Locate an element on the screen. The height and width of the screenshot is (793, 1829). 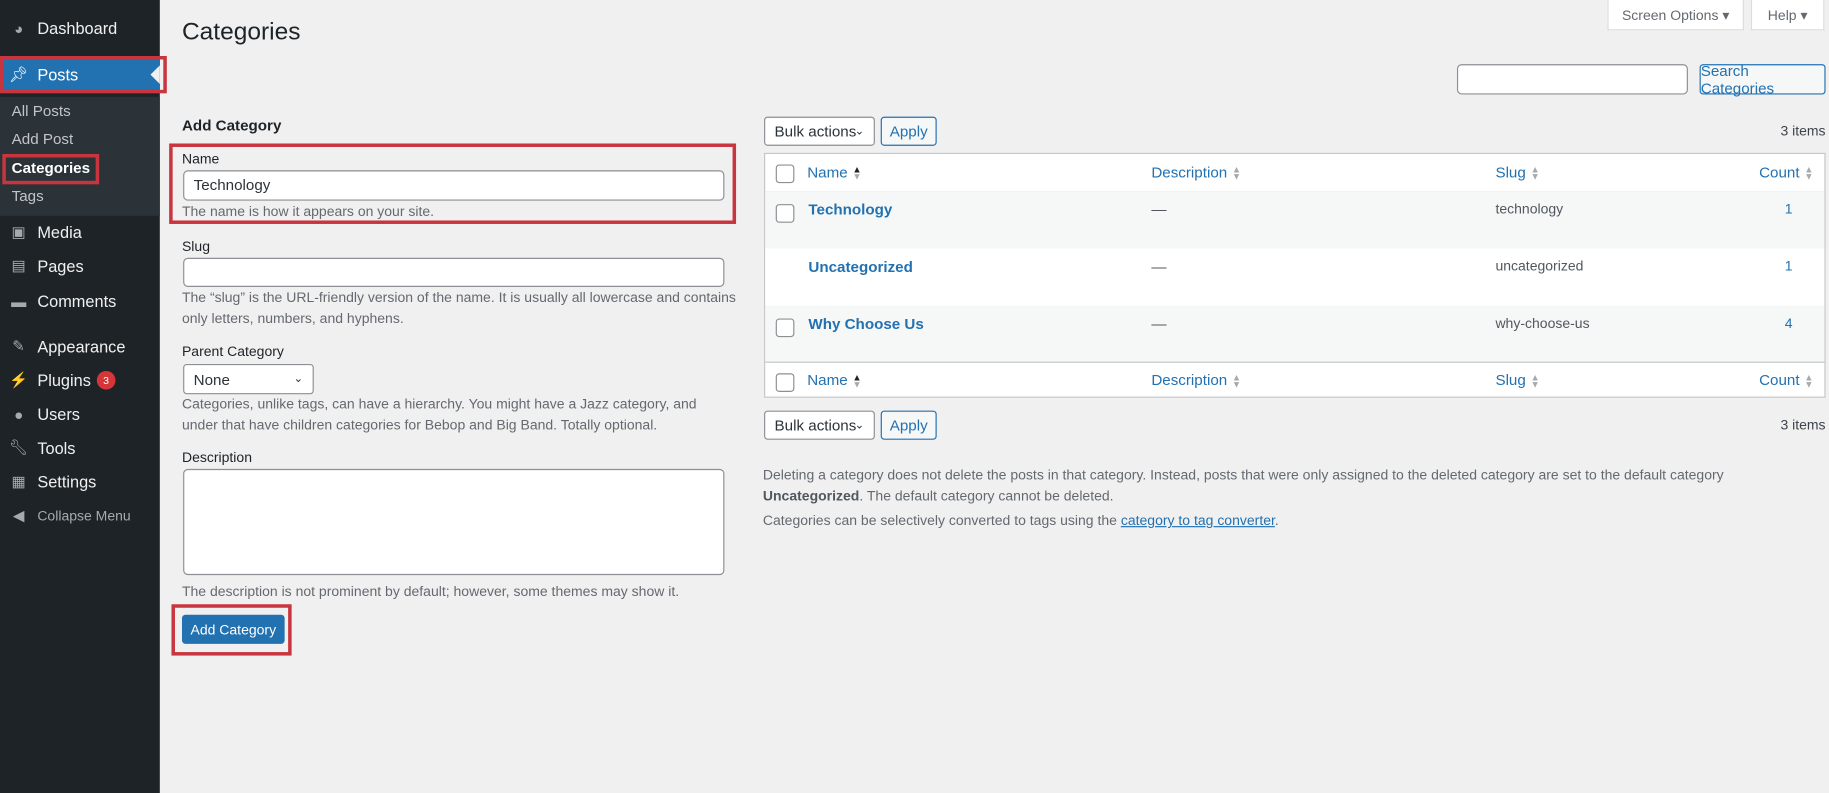
category-name-link: Technology is located at coordinates (850, 209).